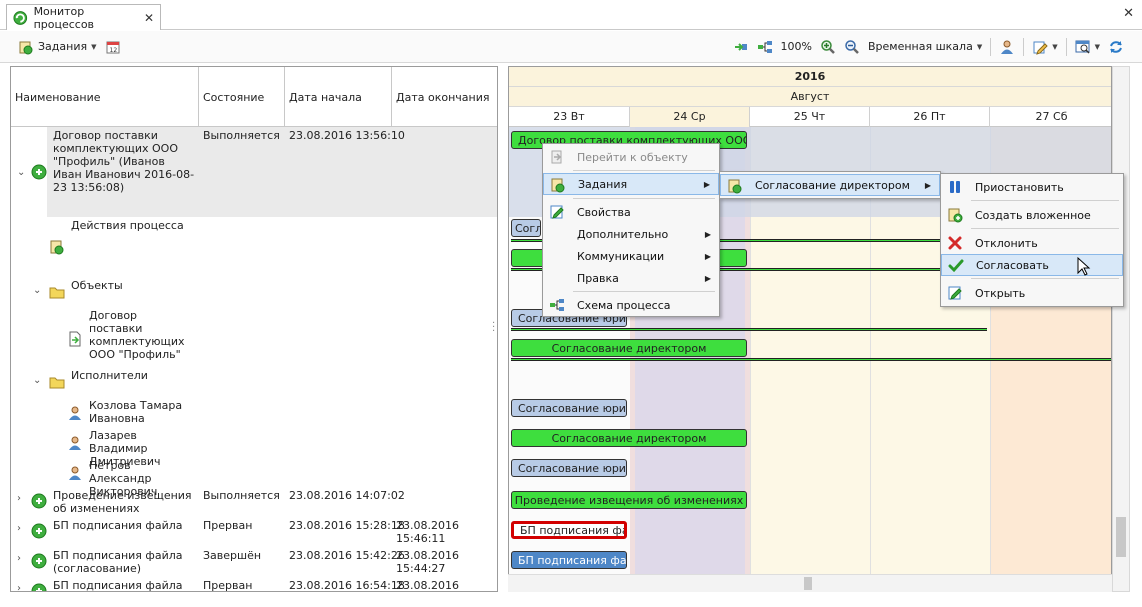  Describe the element at coordinates (1032, 265) in the screenshot. I see `menu-item-approve: Согласовать` at that location.